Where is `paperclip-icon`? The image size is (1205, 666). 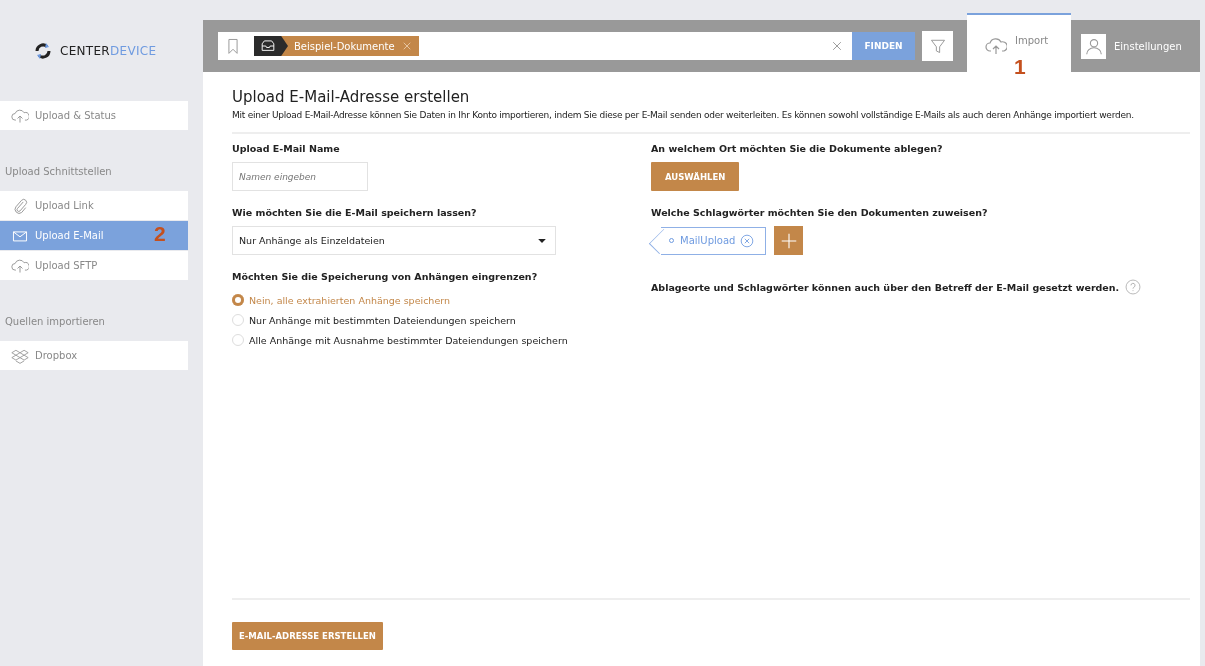 paperclip-icon is located at coordinates (20, 205).